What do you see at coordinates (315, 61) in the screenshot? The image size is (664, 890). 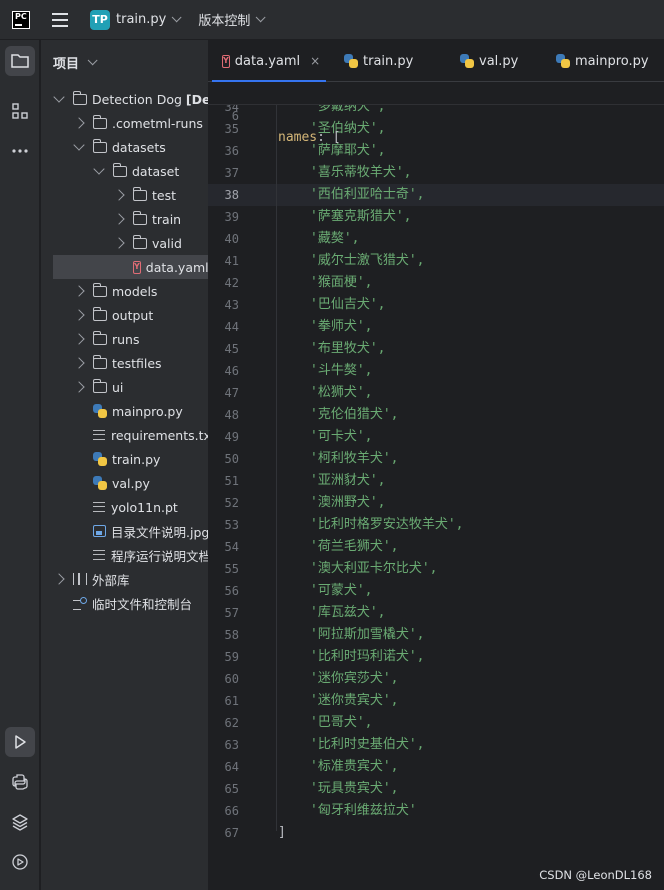 I see `close-icon: ×` at bounding box center [315, 61].